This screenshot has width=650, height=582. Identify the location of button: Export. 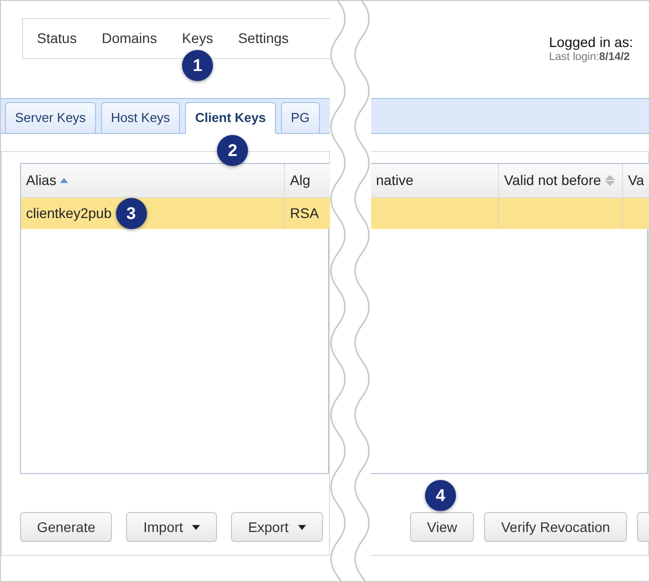
(277, 527).